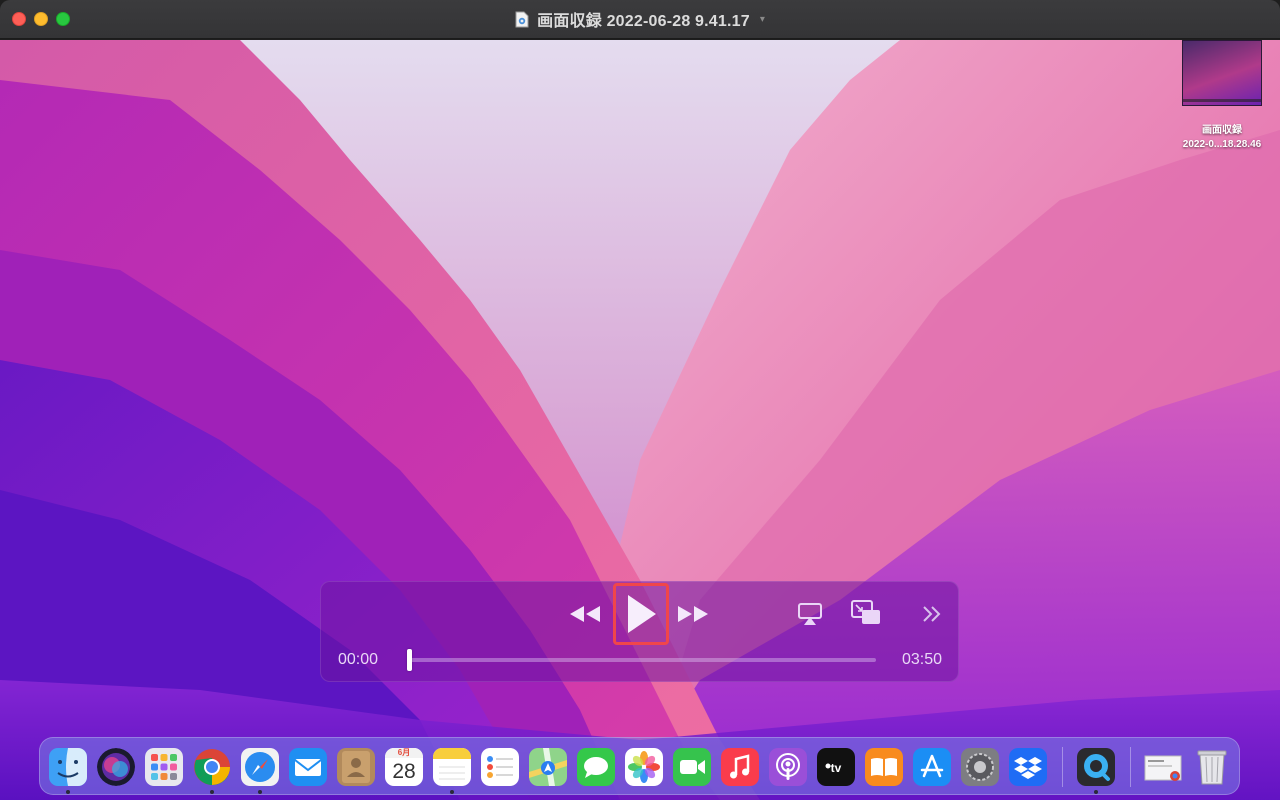  Describe the element at coordinates (1222, 73) in the screenshot. I see `file-thumbnail` at that location.